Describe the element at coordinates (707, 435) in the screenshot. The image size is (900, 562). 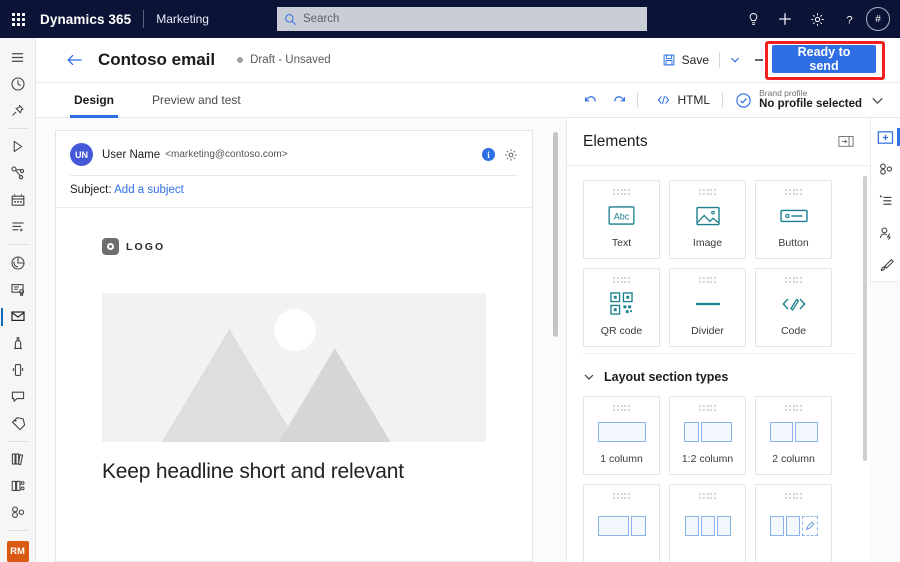
I see `layout-tile-1-2-column: 1:2 column` at that location.